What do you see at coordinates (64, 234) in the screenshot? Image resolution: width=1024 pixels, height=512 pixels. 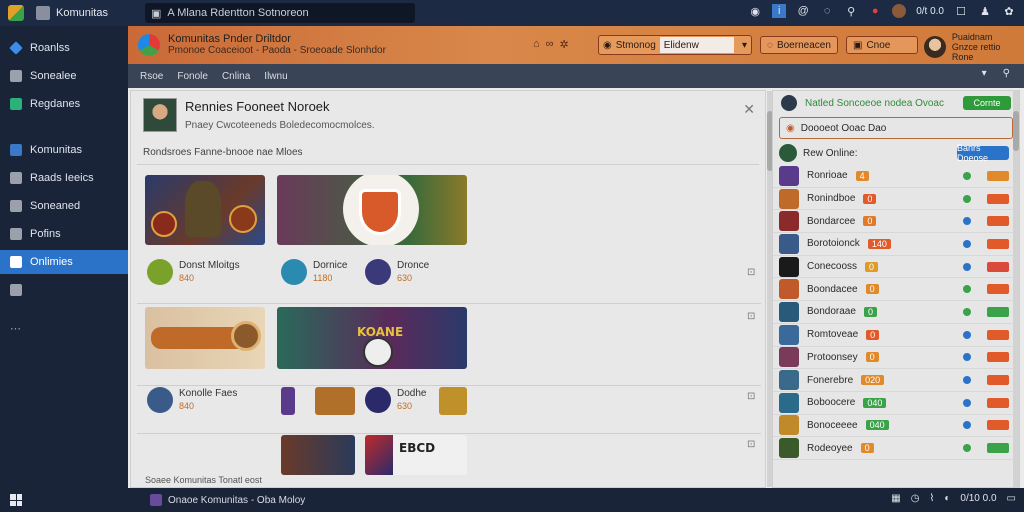 I see `sidebar-item-7: Pofins` at bounding box center [64, 234].